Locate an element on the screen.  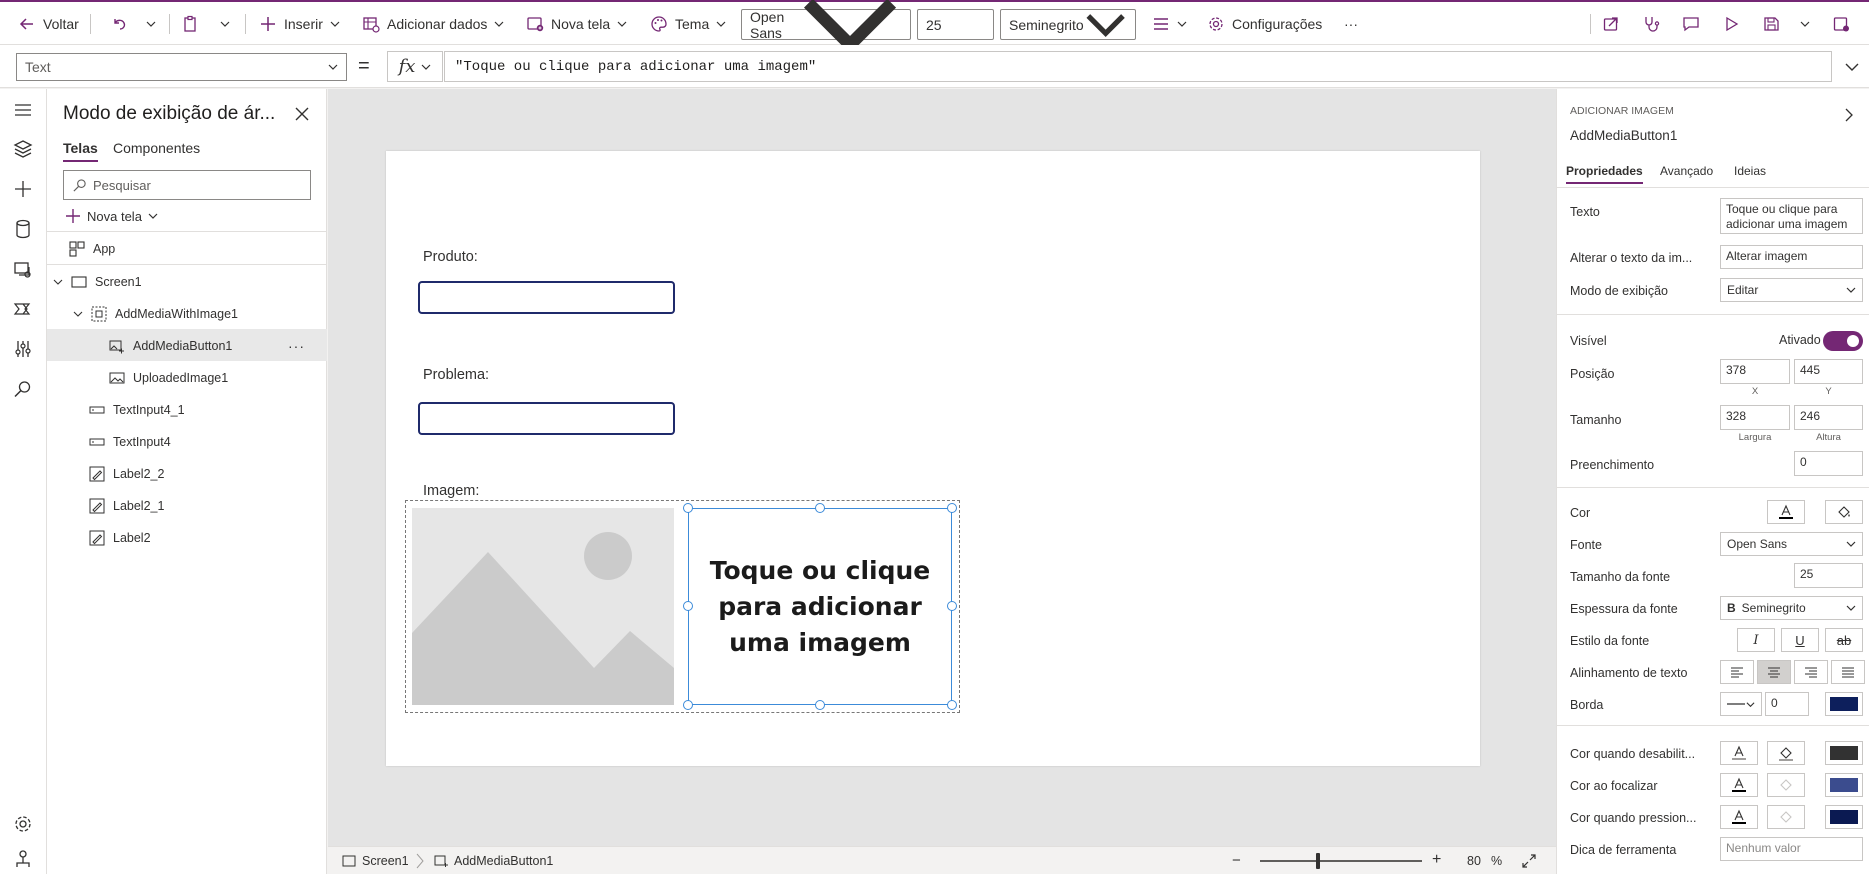
uploaded-image is located at coordinates (543, 606).